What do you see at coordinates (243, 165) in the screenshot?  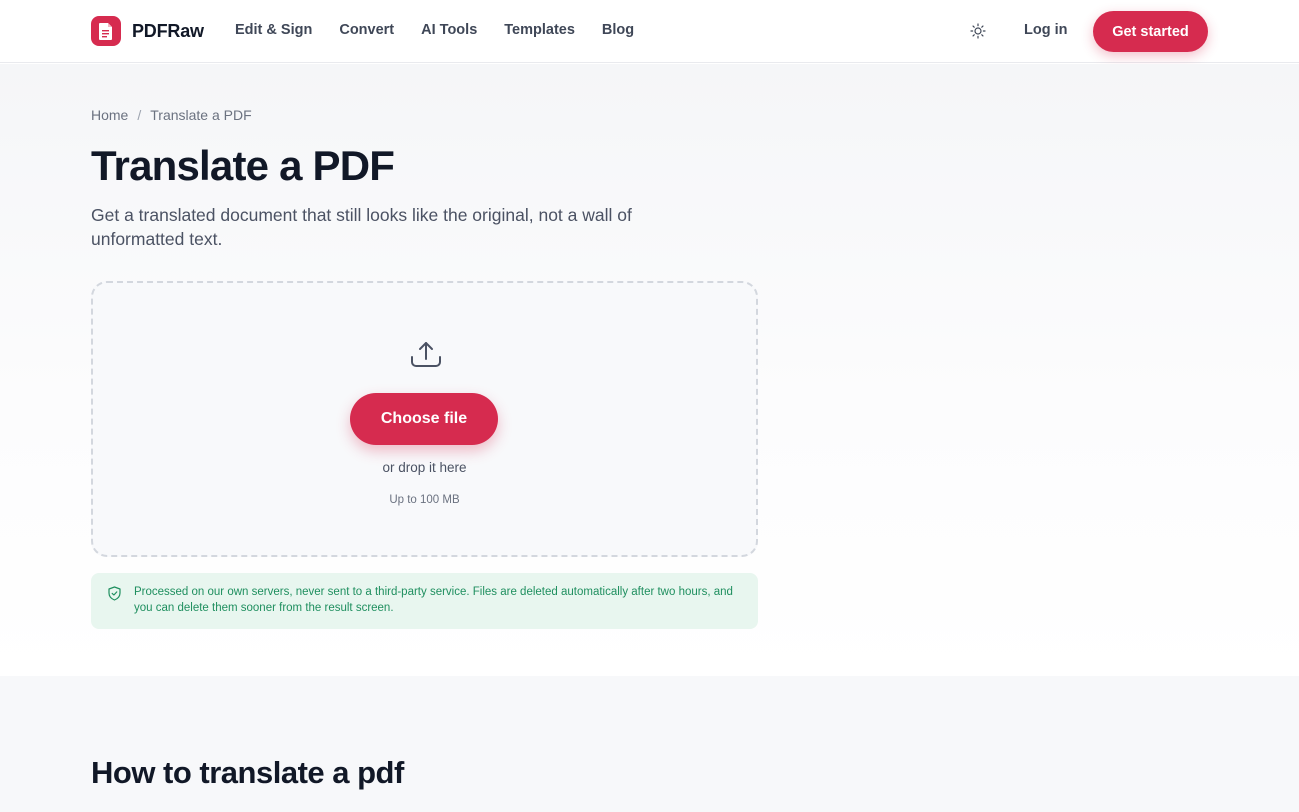 I see `page-title: Translate a PDF` at bounding box center [243, 165].